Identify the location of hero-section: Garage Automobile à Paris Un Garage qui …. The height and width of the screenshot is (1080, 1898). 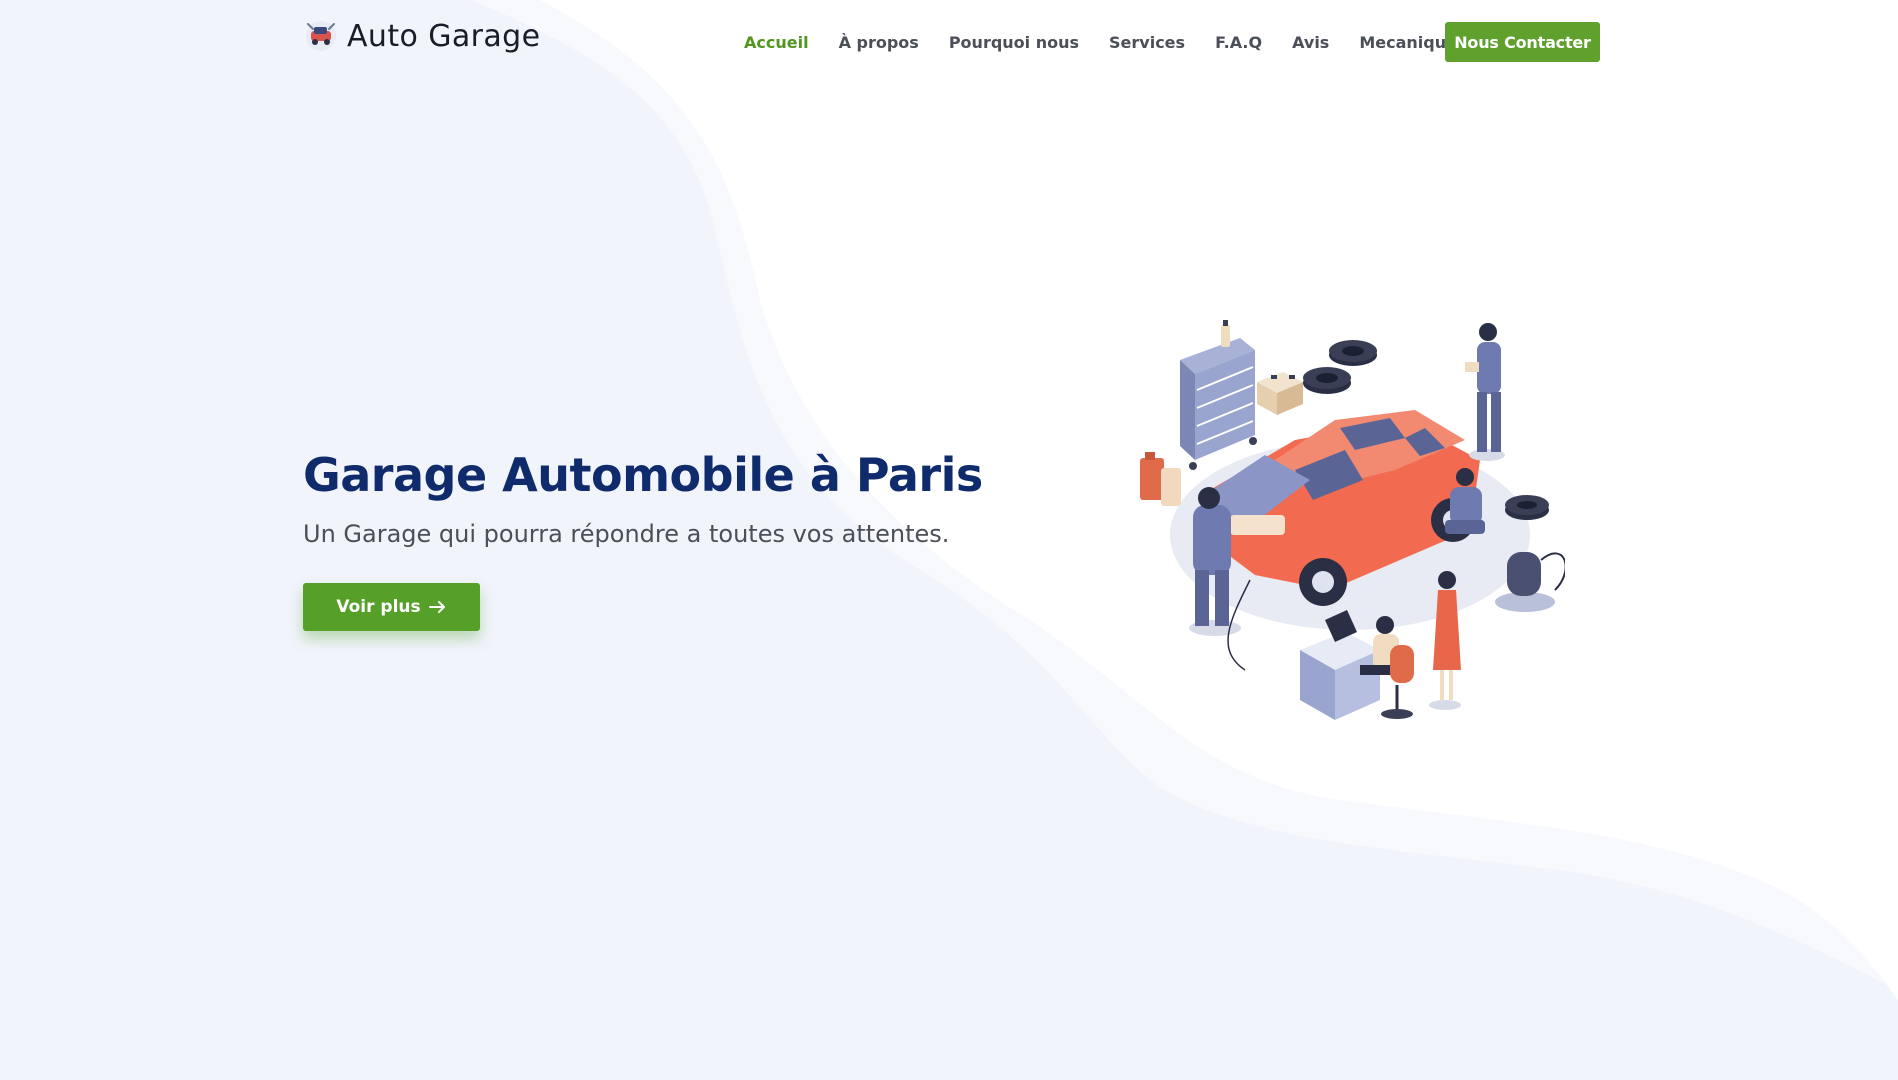
(643, 498).